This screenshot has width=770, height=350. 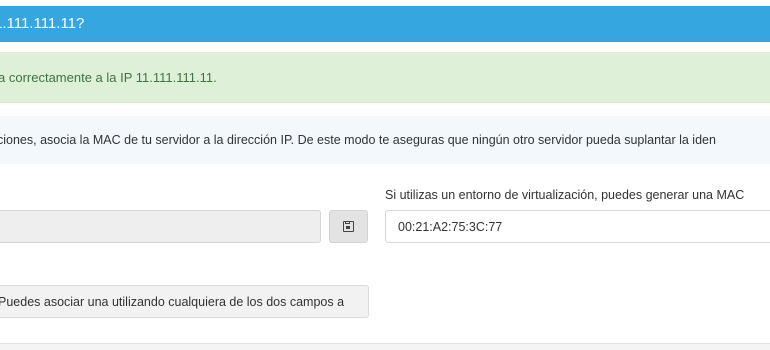 What do you see at coordinates (385, 346) in the screenshot?
I see `panel-footer-edge` at bounding box center [385, 346].